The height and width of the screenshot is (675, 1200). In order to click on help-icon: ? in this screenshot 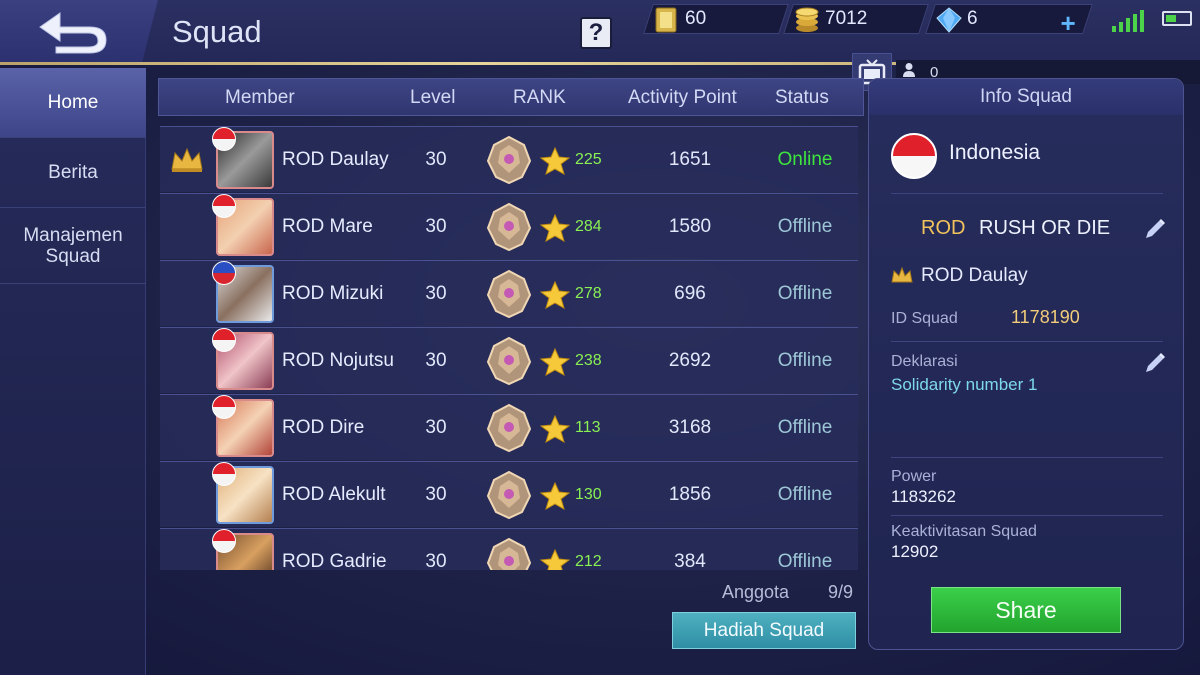, I will do `click(596, 33)`.